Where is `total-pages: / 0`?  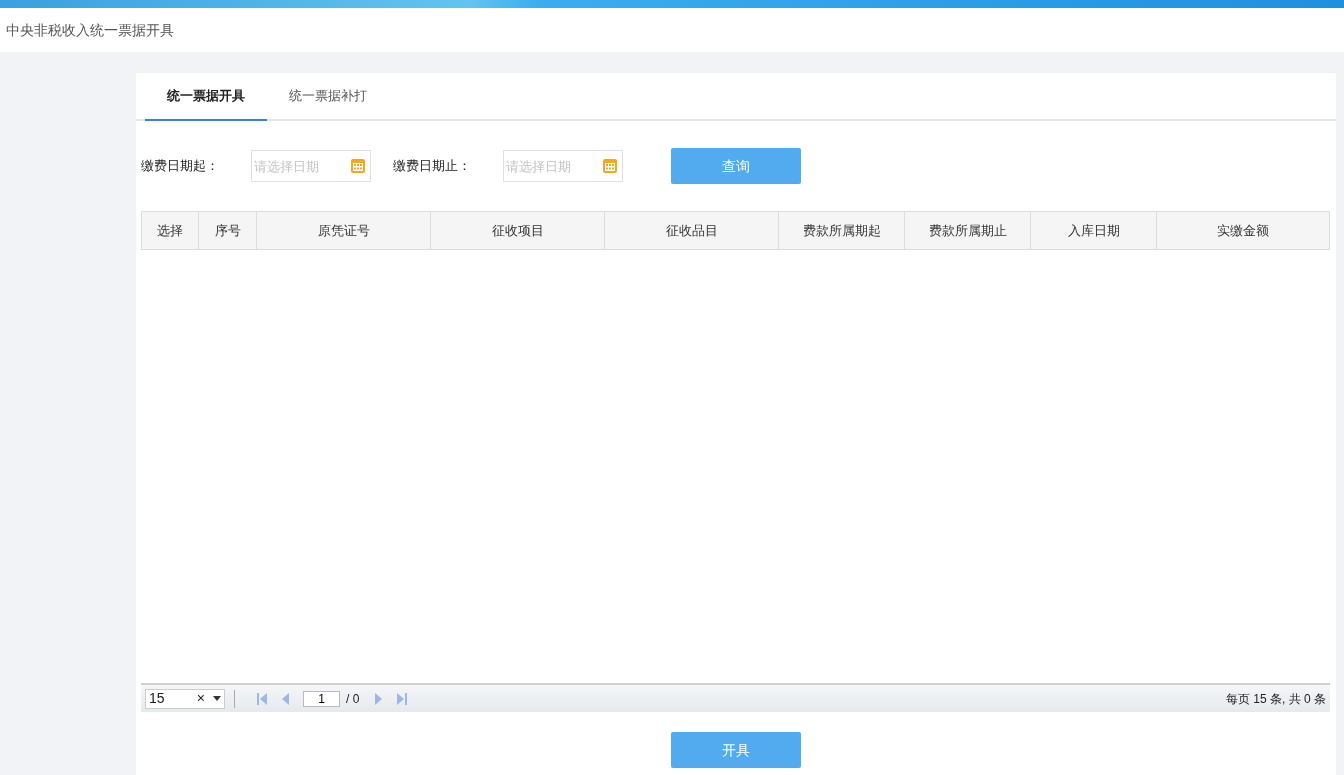
total-pages: / 0 is located at coordinates (353, 699).